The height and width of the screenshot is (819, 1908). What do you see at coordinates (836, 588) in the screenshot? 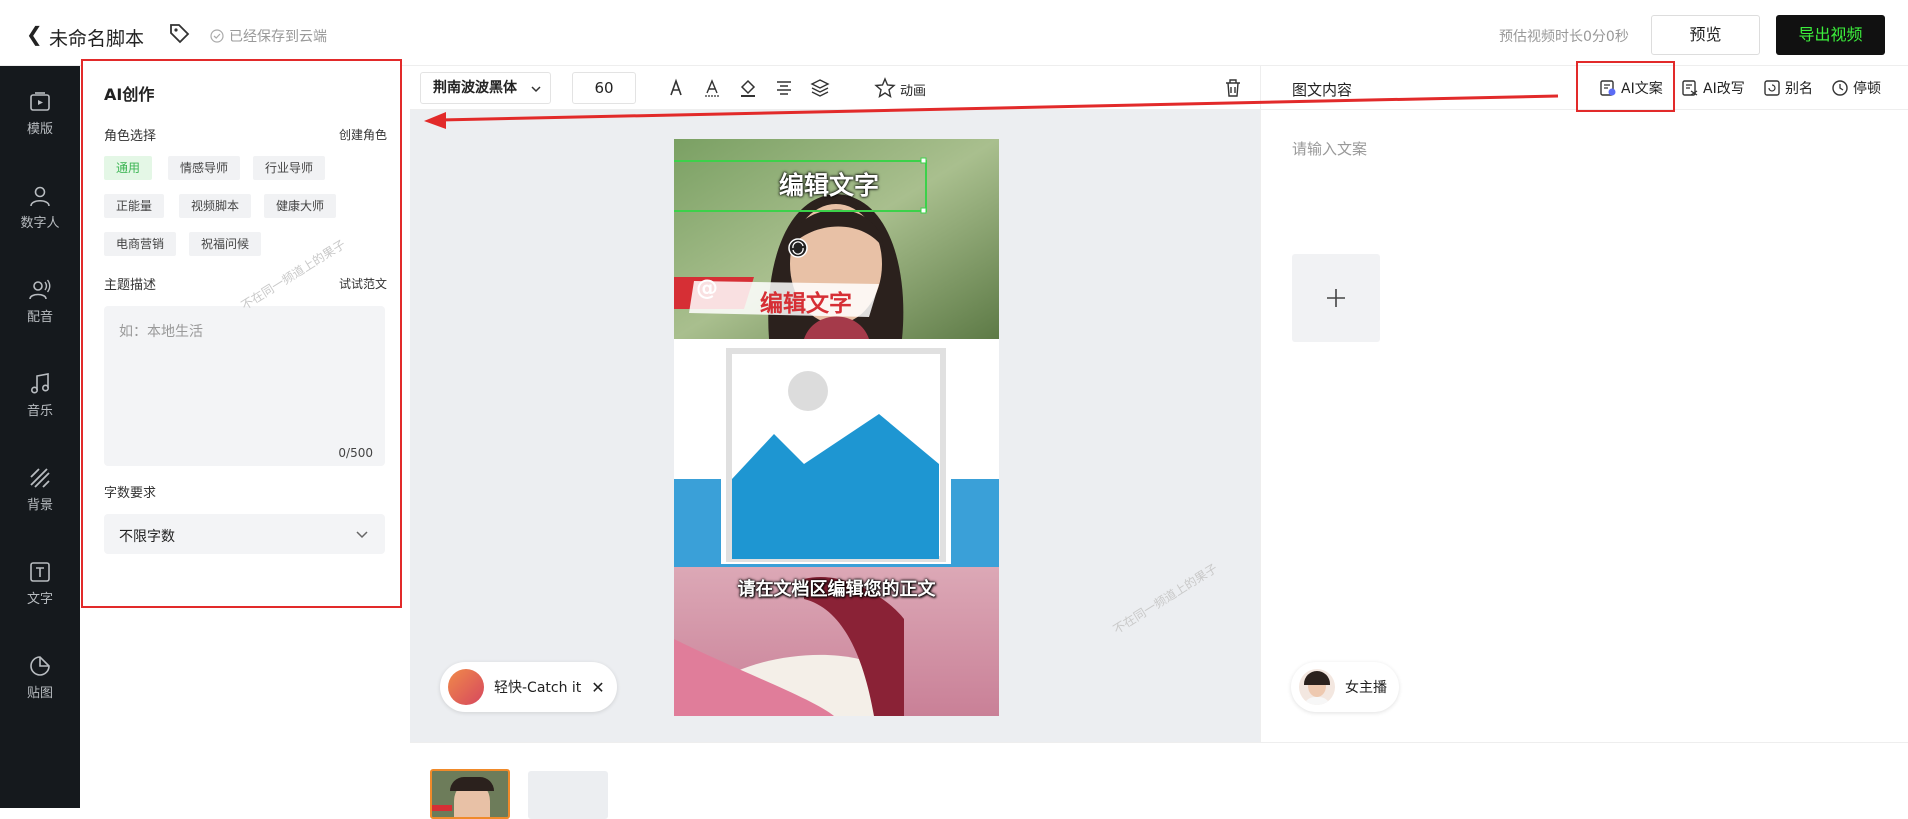
I see `subtitle-overlay: 请在文档区编辑您的正文` at bounding box center [836, 588].